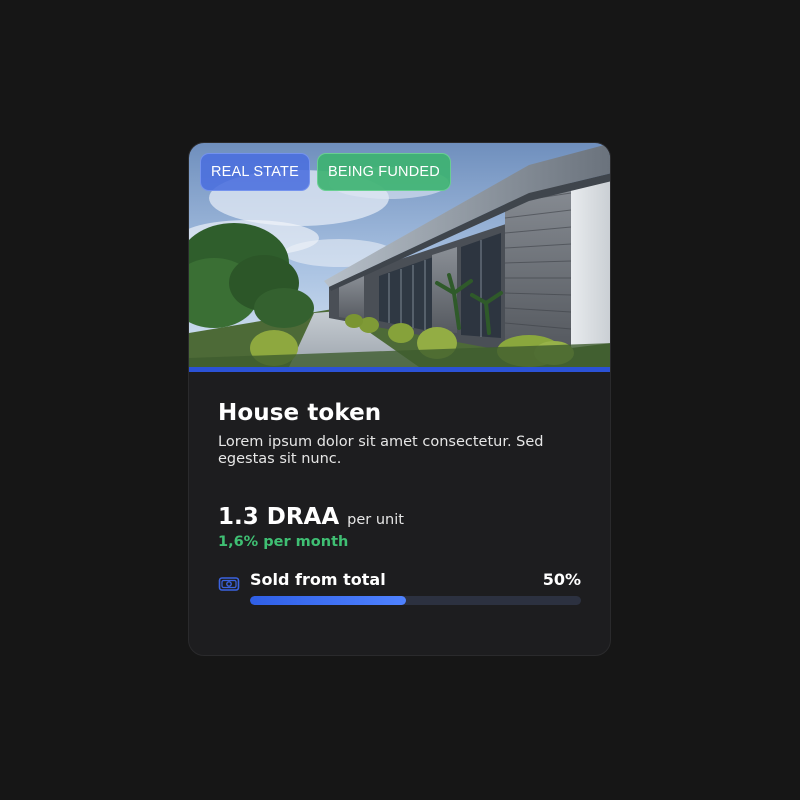 This screenshot has height=800, width=800. Describe the element at coordinates (328, 600) in the screenshot. I see `progress-fill` at that location.